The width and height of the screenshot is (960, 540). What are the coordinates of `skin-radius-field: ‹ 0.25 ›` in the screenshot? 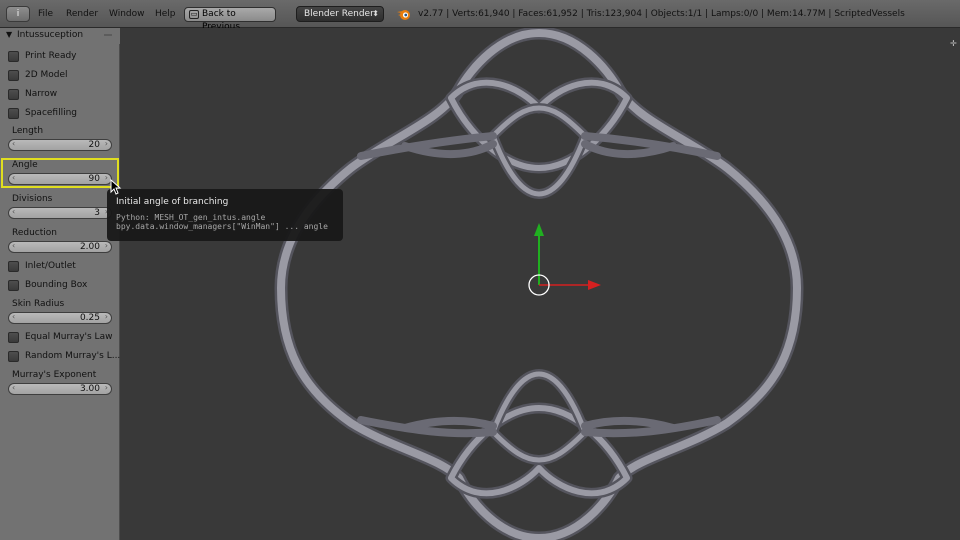 It's located at (60, 318).